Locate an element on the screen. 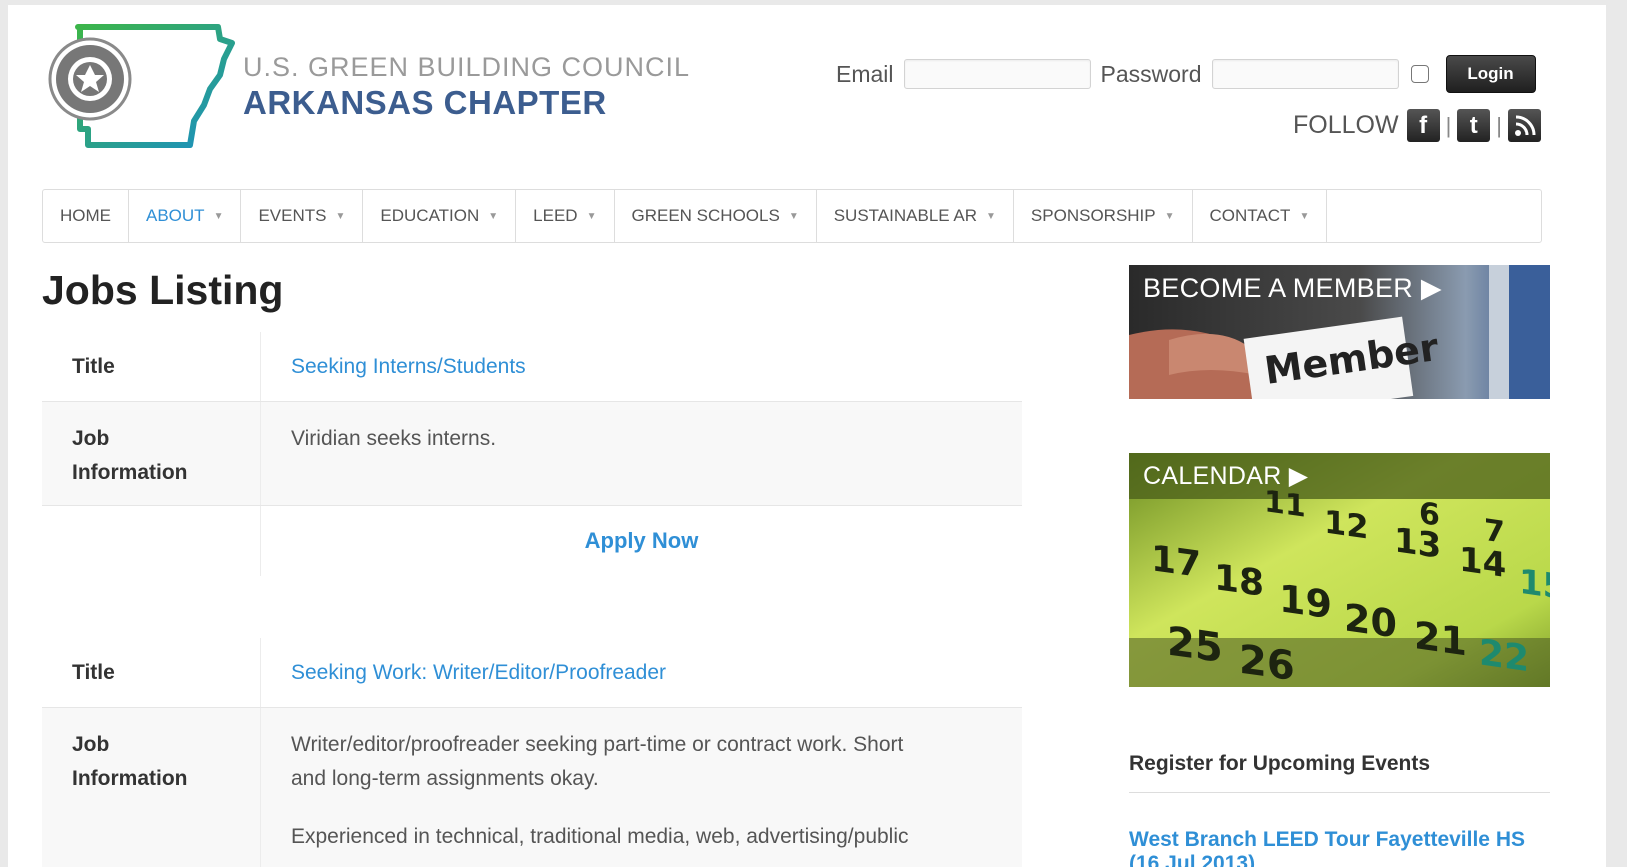  nav-item-sustainable-ar: SUSTAINABLE AR ▼ is located at coordinates (915, 216).